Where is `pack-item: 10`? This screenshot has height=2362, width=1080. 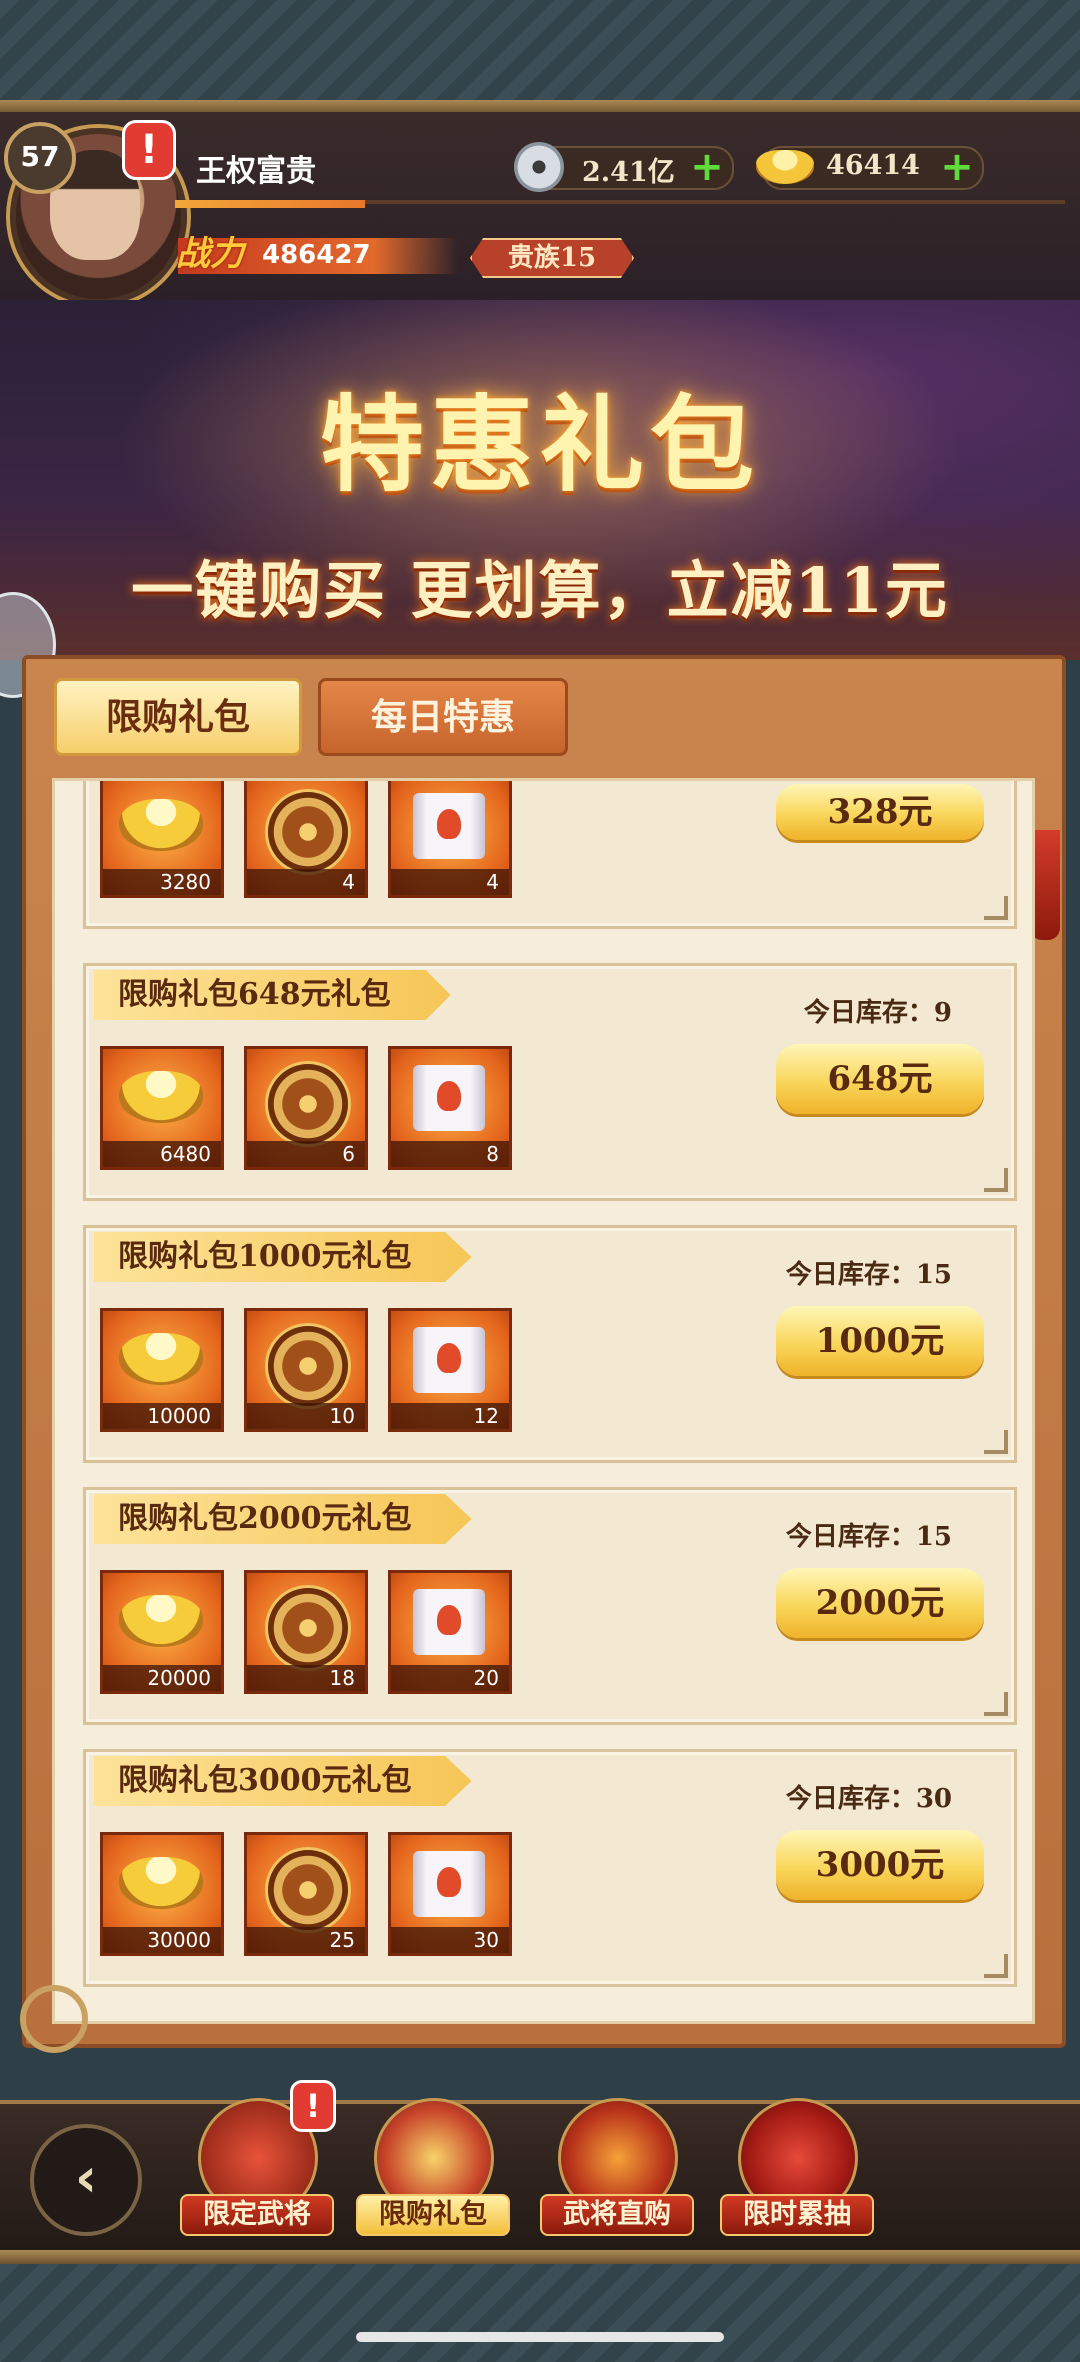 pack-item: 10 is located at coordinates (306, 1370).